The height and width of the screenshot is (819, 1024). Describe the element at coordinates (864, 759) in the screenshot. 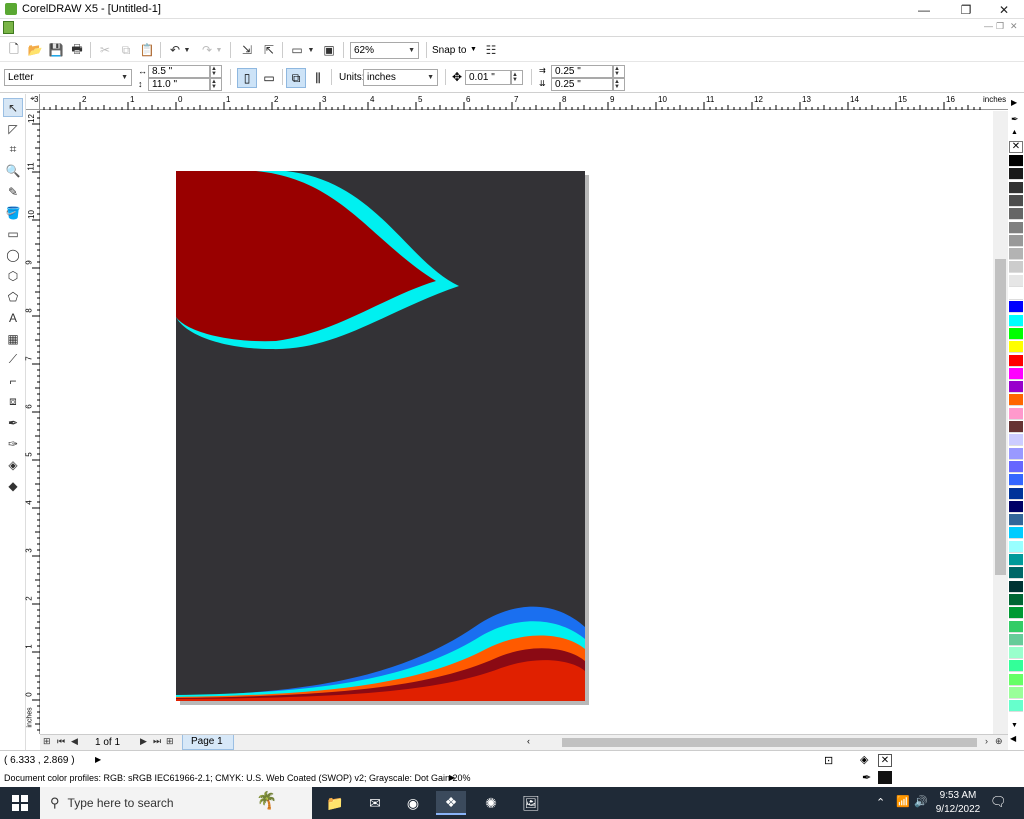

I see `fill-status-icon: ◈` at that location.